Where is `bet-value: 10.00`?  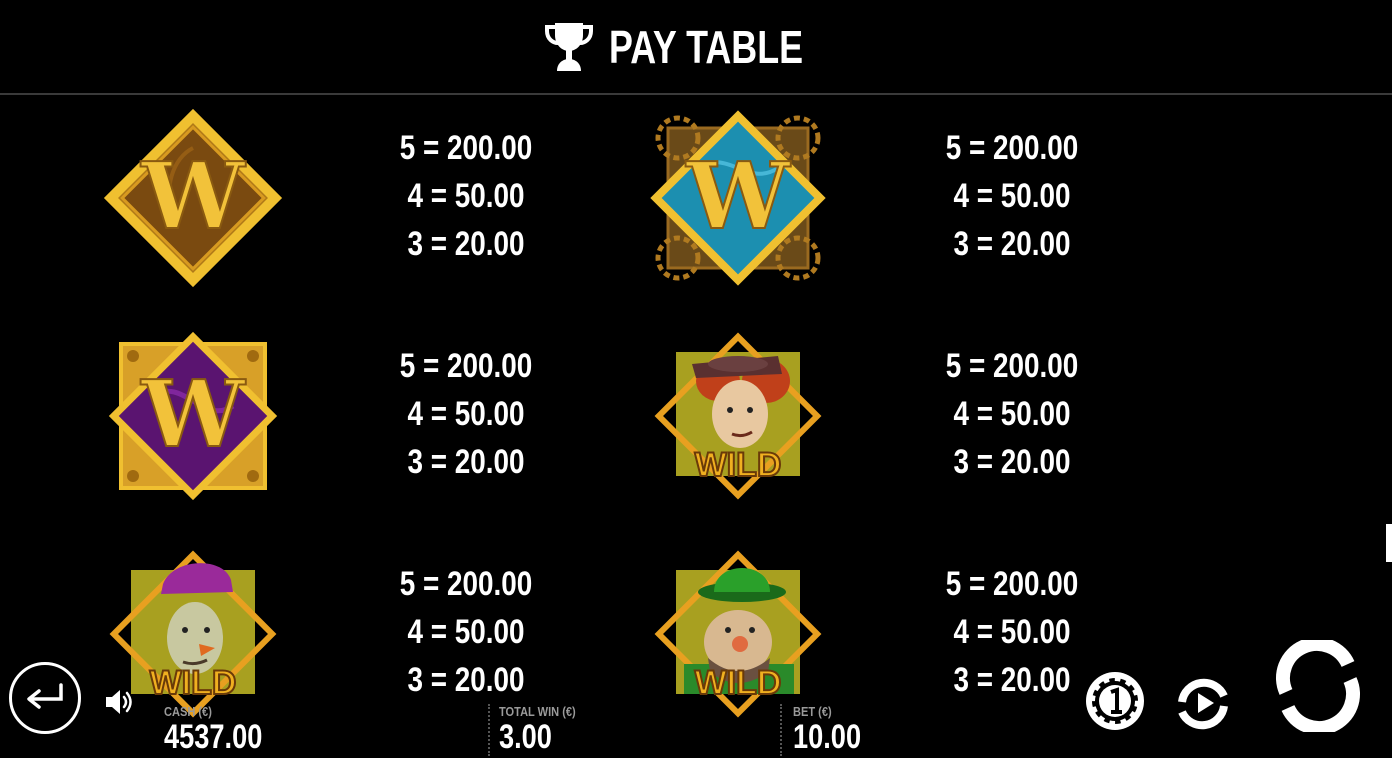 bet-value: 10.00 is located at coordinates (827, 737).